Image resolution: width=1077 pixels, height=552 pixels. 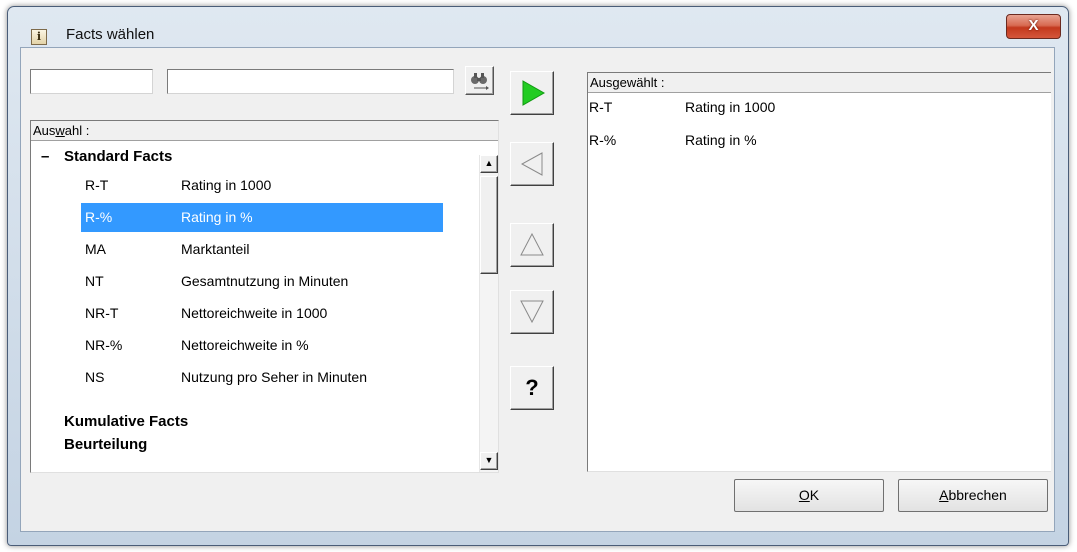 I want to click on app-icon: i, so click(x=39, y=37).